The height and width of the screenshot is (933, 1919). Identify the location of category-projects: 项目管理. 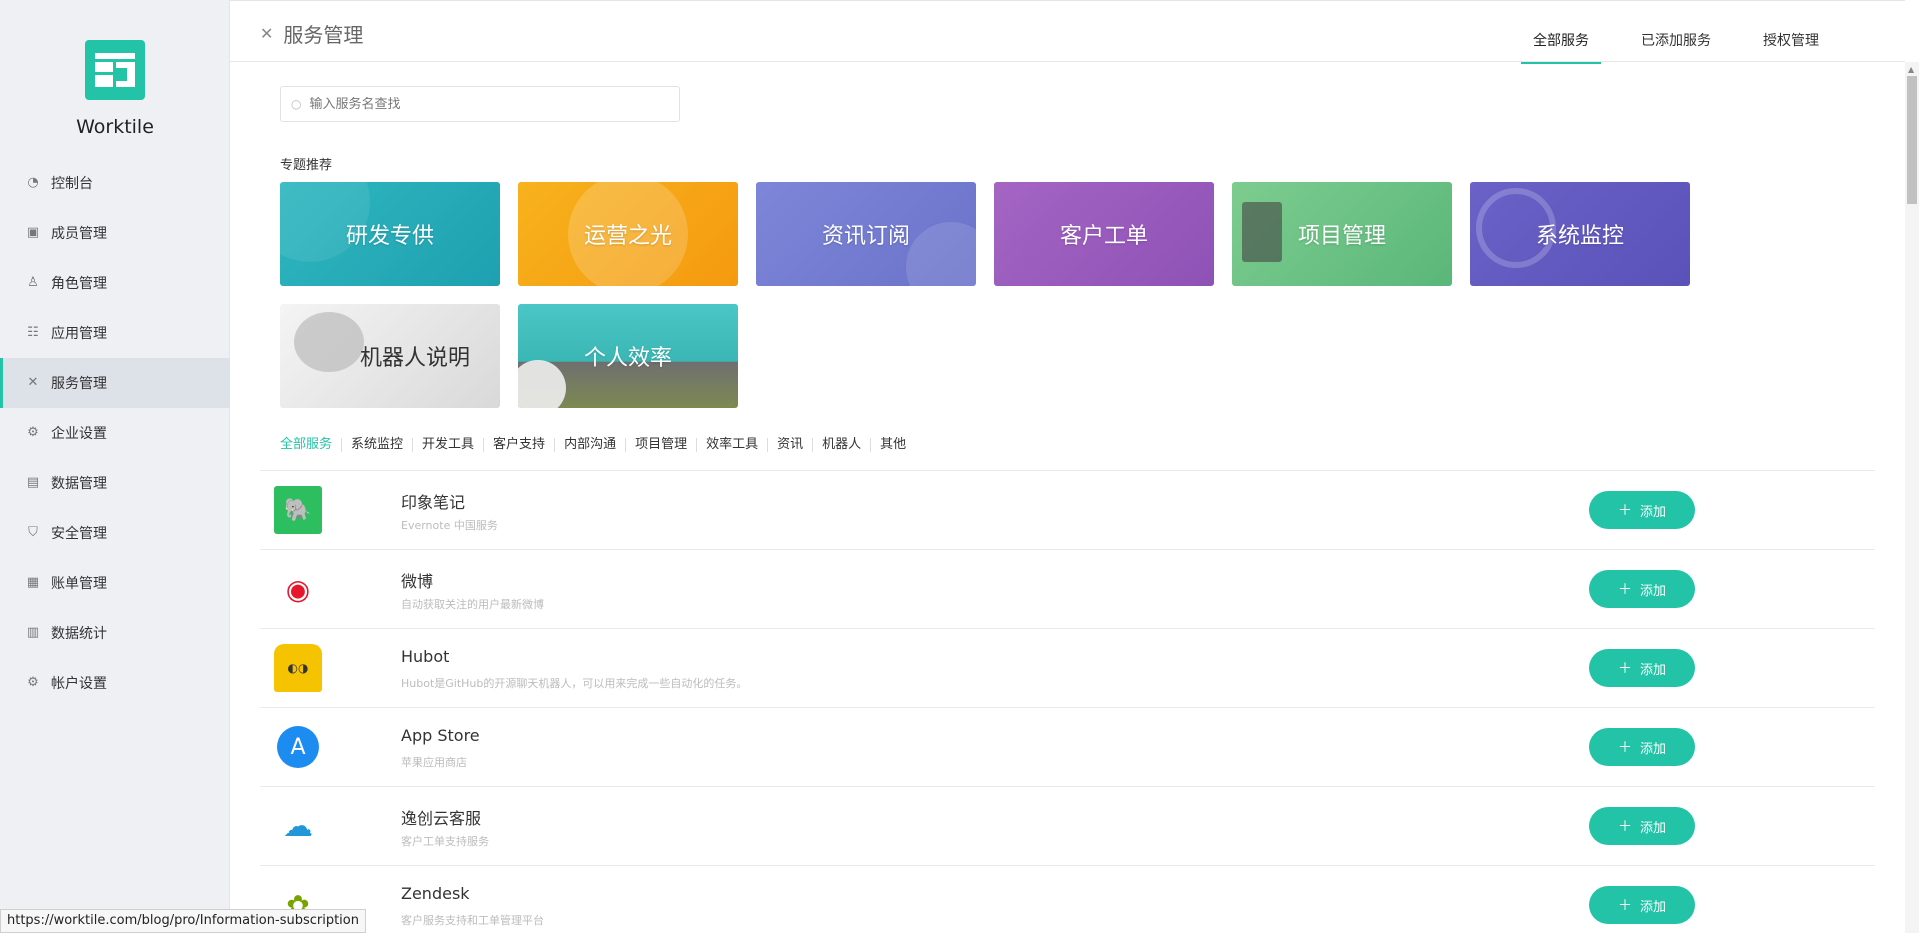
(660, 445).